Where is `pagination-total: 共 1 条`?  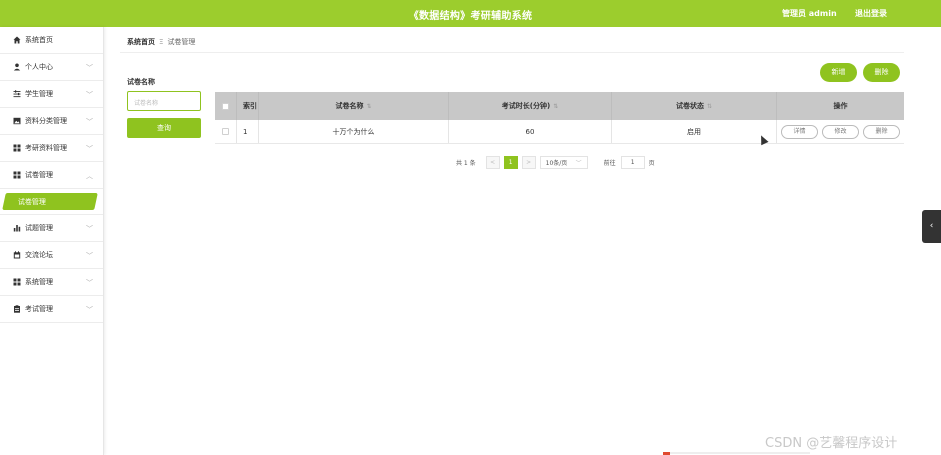 pagination-total: 共 1 条 is located at coordinates (466, 163).